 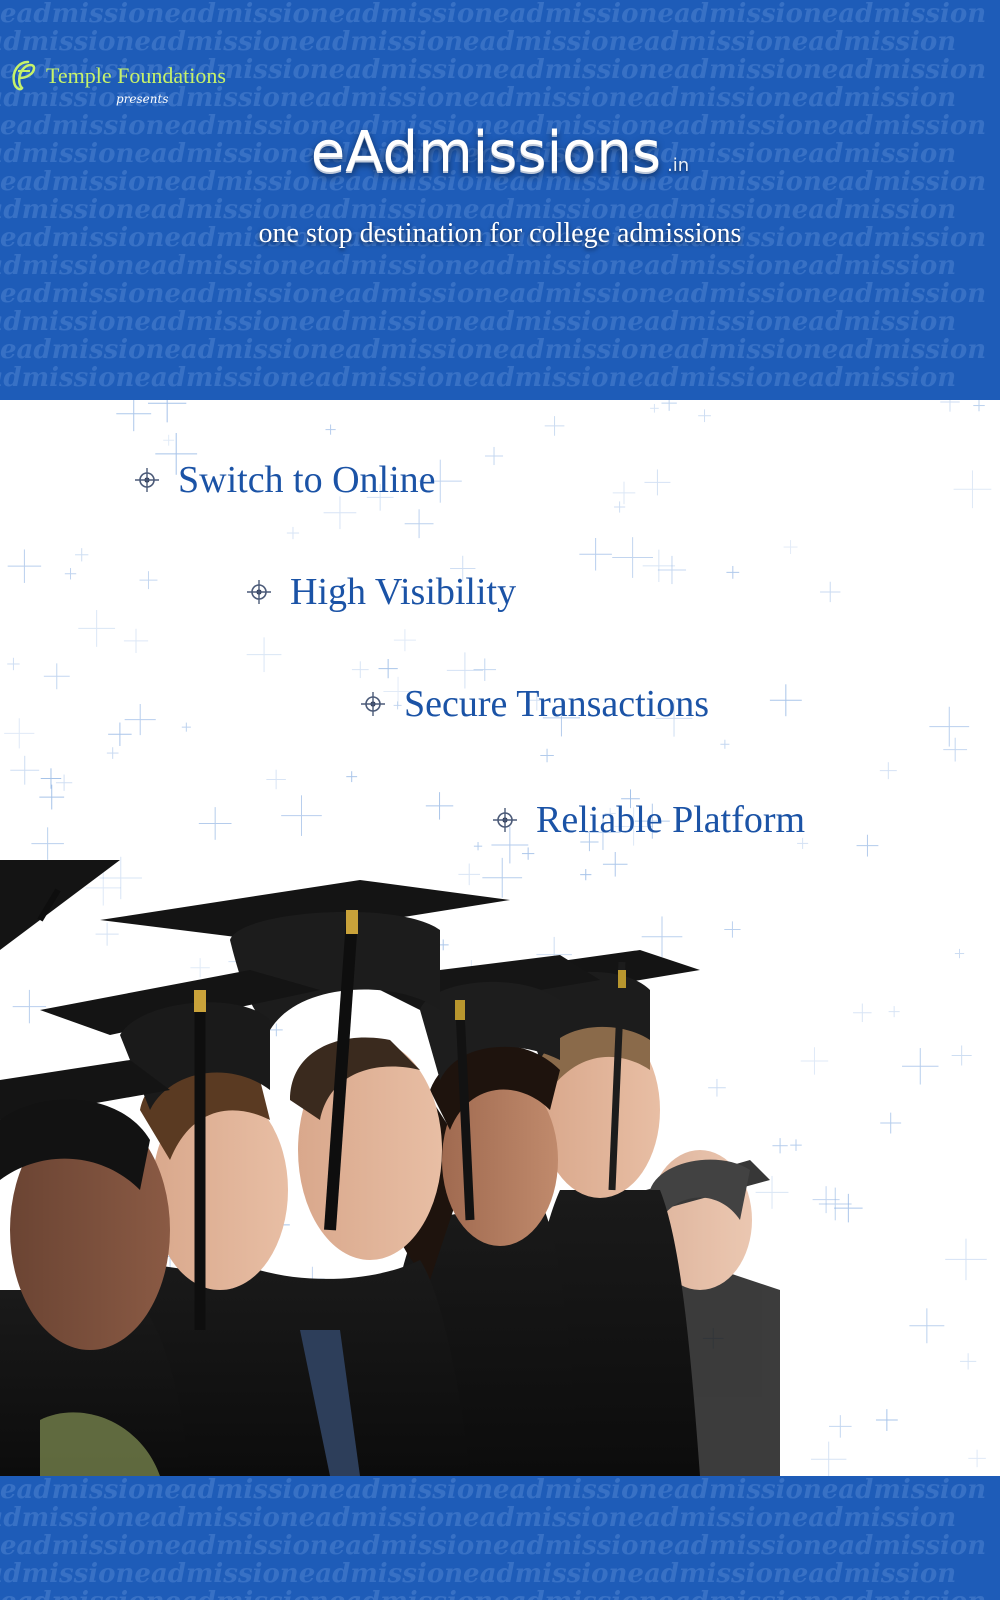 What do you see at coordinates (678, 165) in the screenshot?
I see `brand-tld: .in` at bounding box center [678, 165].